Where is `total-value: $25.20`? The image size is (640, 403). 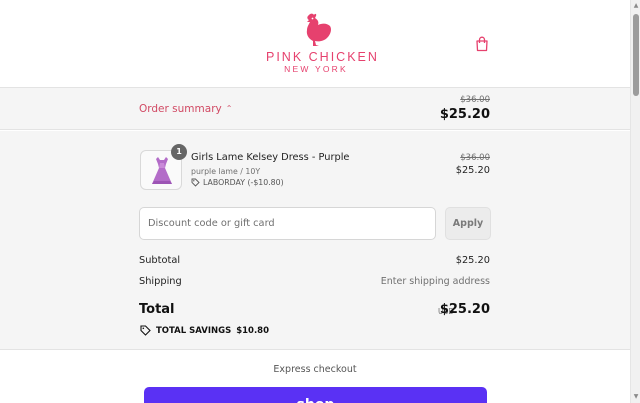
total-value: $25.20 is located at coordinates (464, 309).